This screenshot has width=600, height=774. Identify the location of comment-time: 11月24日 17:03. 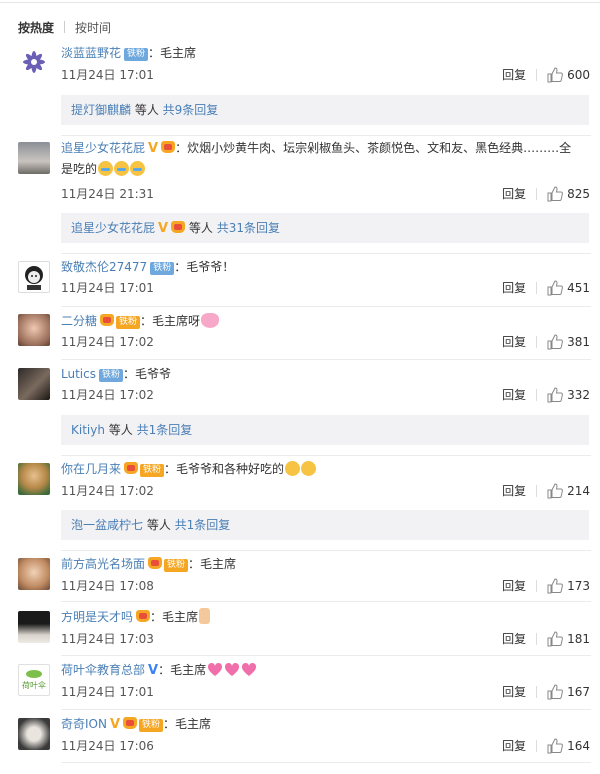
(107, 639).